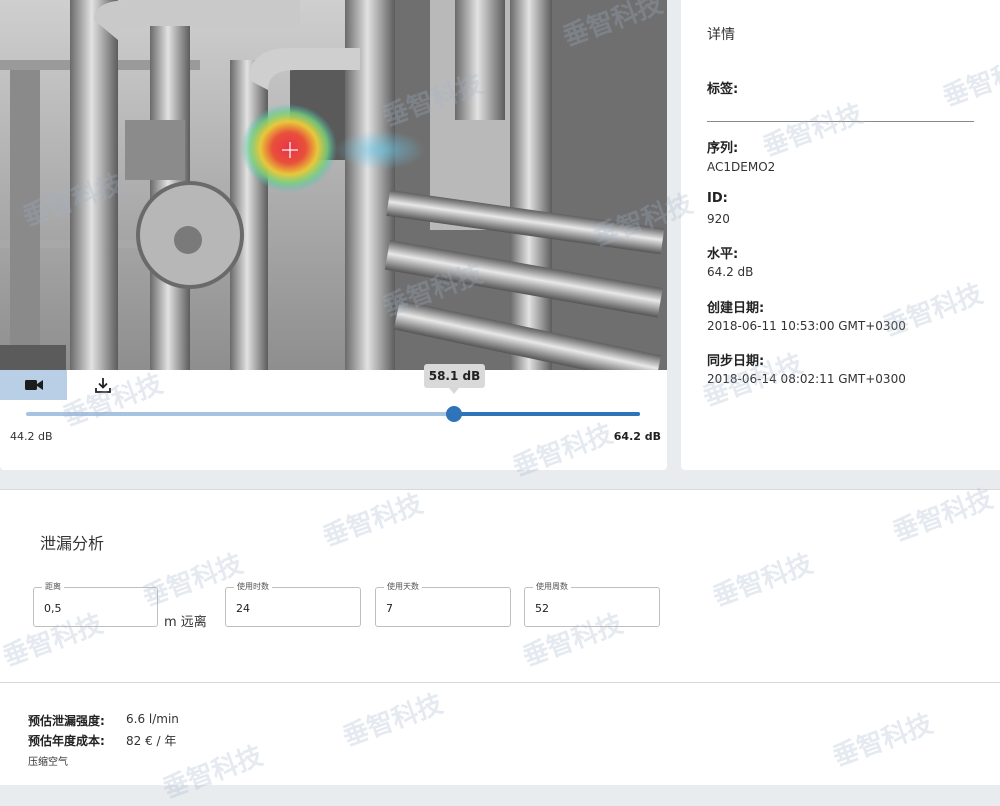  Describe the element at coordinates (66, 741) in the screenshot. I see `annual-cost-label: 预估年度成本:` at that location.